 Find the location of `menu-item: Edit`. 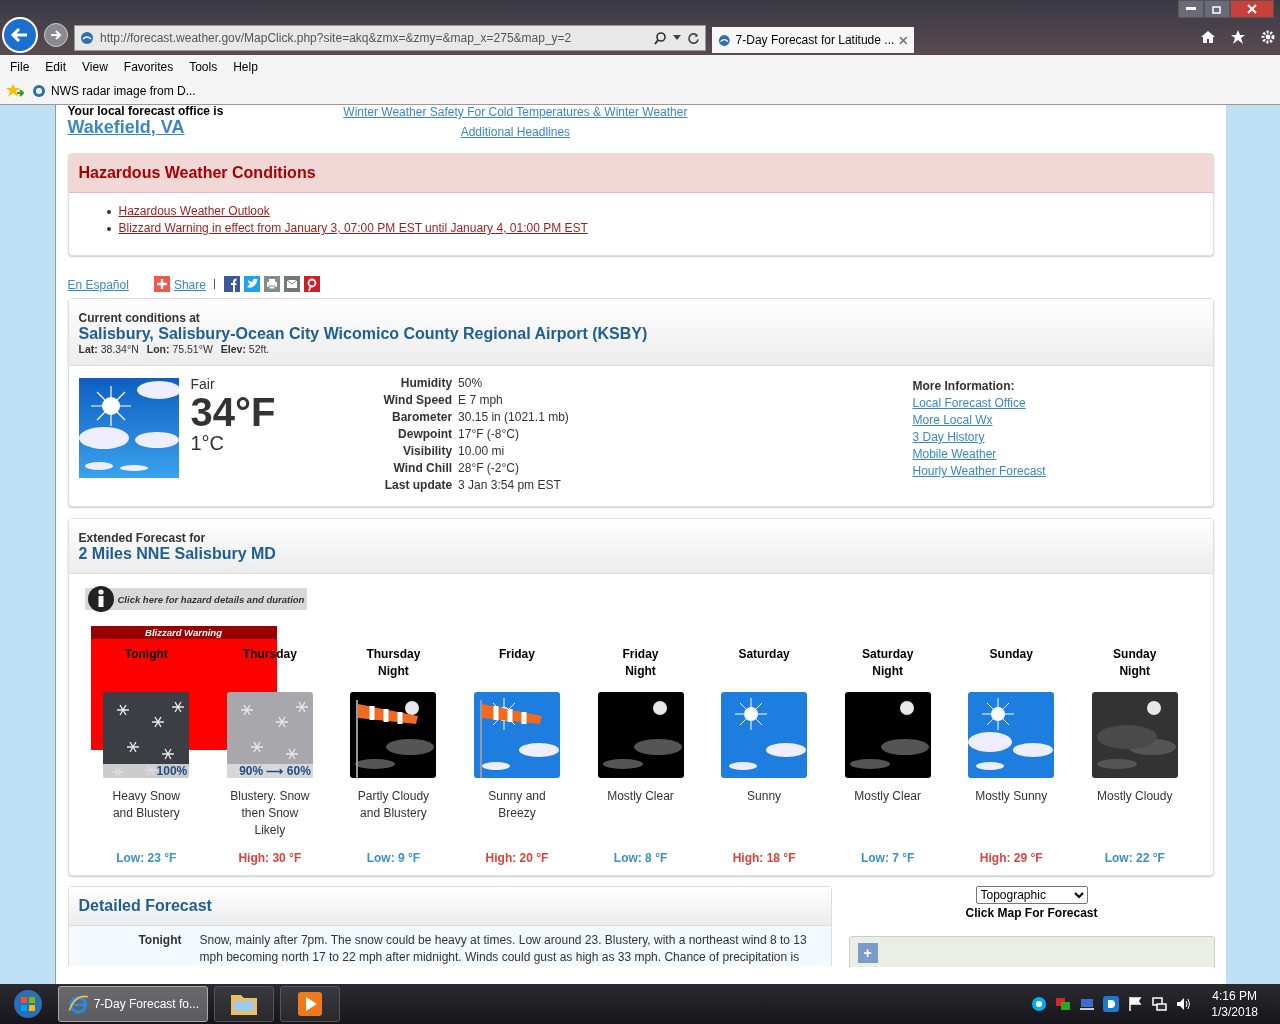

menu-item: Edit is located at coordinates (56, 66).